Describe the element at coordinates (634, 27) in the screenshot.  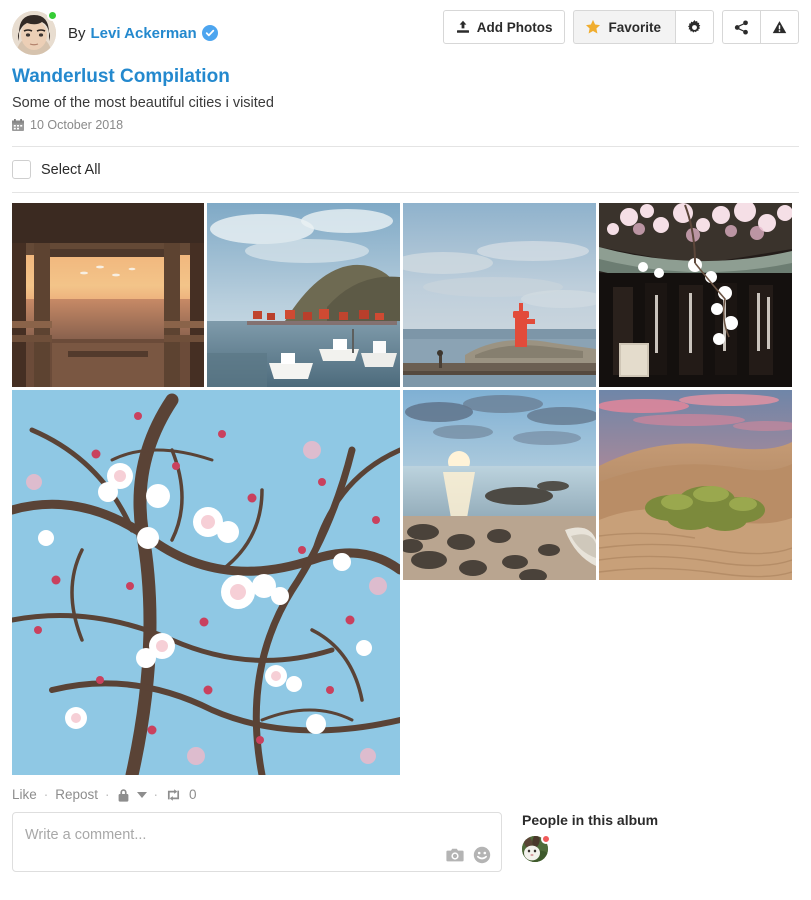
I see `favorite-label: Favorite` at that location.